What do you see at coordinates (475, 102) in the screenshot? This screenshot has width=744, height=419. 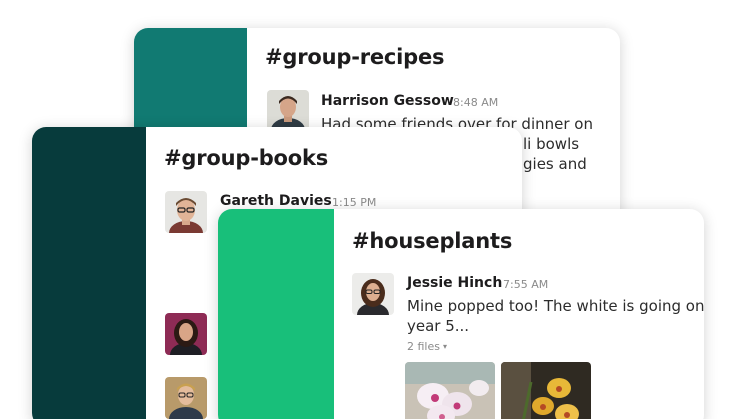 I see `message-timestamp: 8:48 AM` at bounding box center [475, 102].